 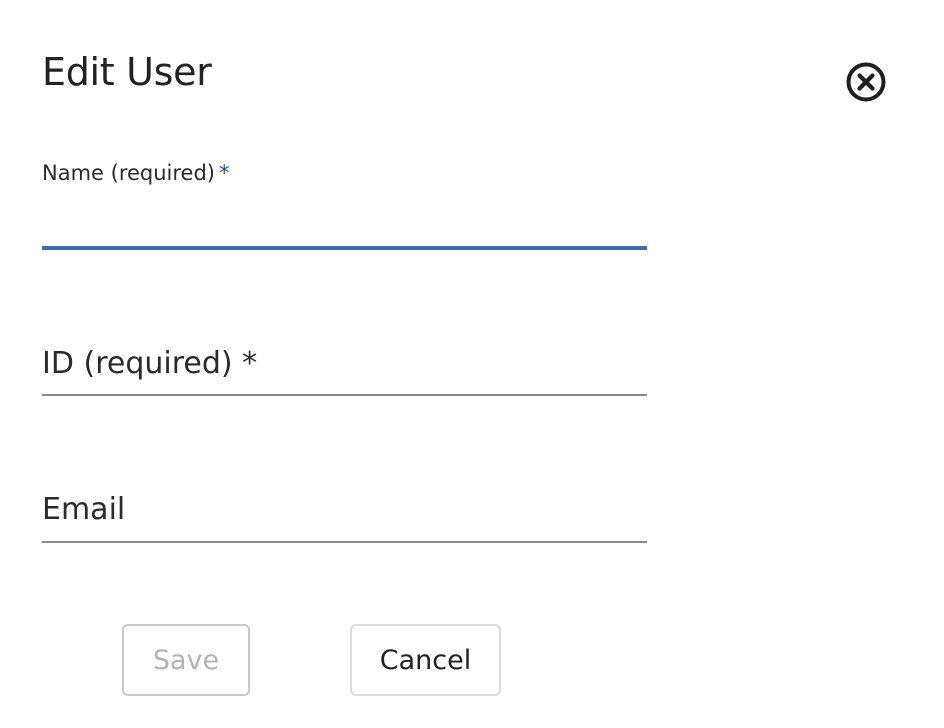 I want to click on name-field: Name (required) *, so click(x=344, y=201).